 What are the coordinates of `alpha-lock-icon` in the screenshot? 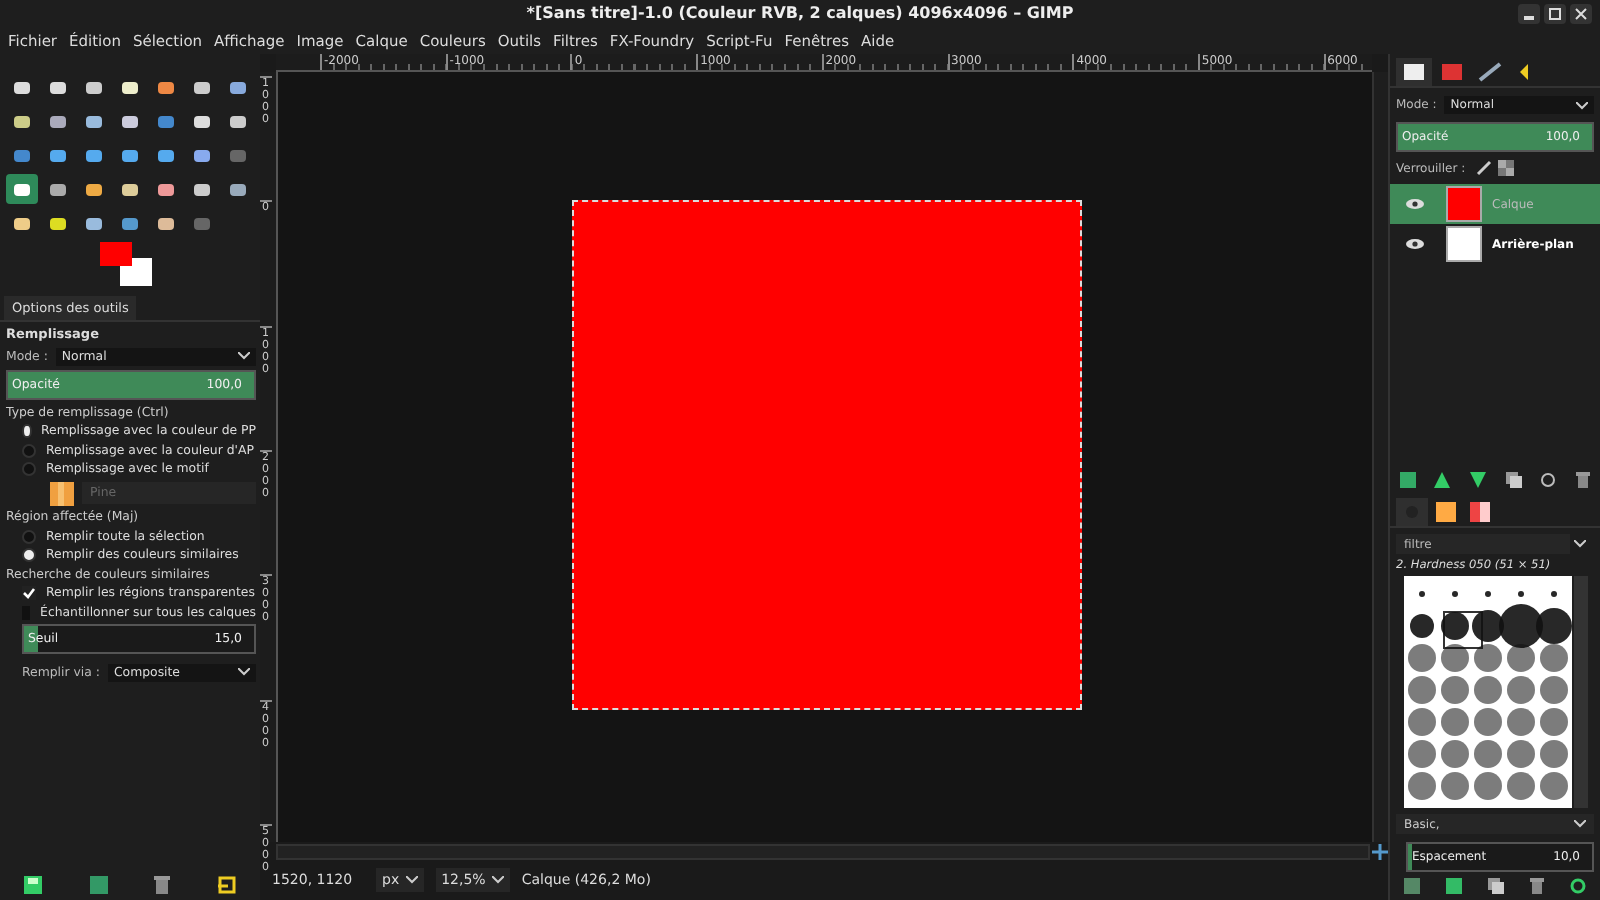 It's located at (1505, 168).